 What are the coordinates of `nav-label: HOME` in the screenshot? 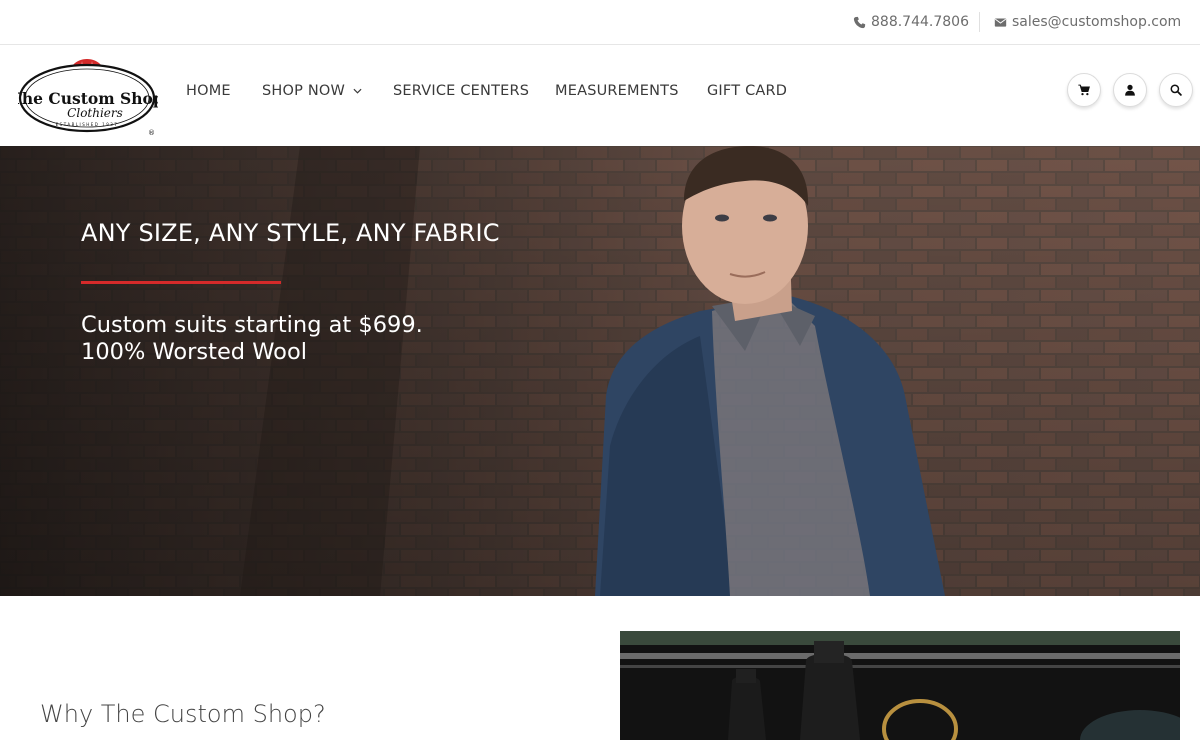 It's located at (208, 91).